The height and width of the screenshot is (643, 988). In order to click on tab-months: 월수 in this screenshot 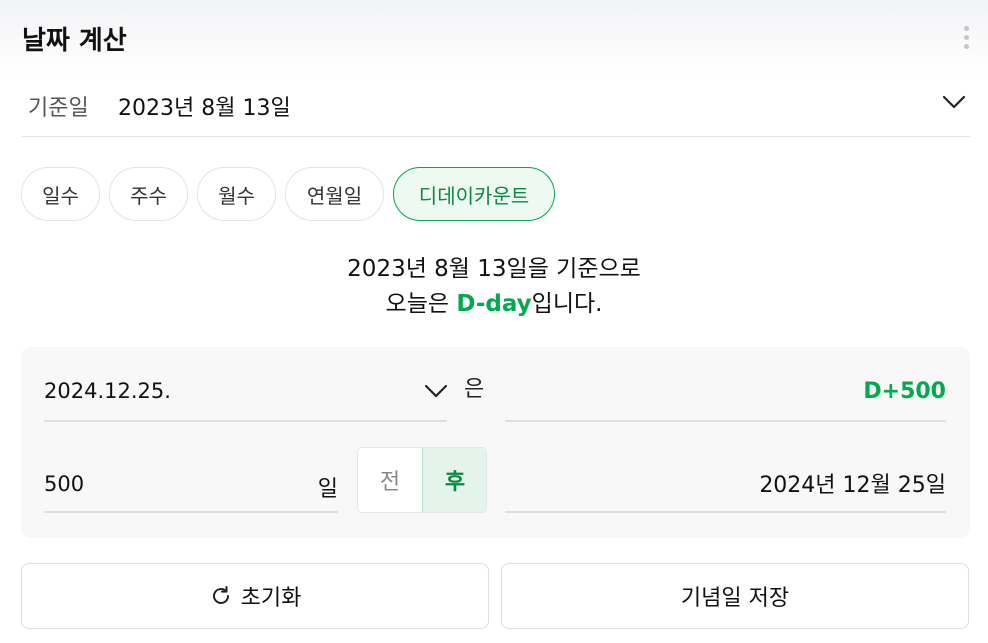, I will do `click(236, 194)`.